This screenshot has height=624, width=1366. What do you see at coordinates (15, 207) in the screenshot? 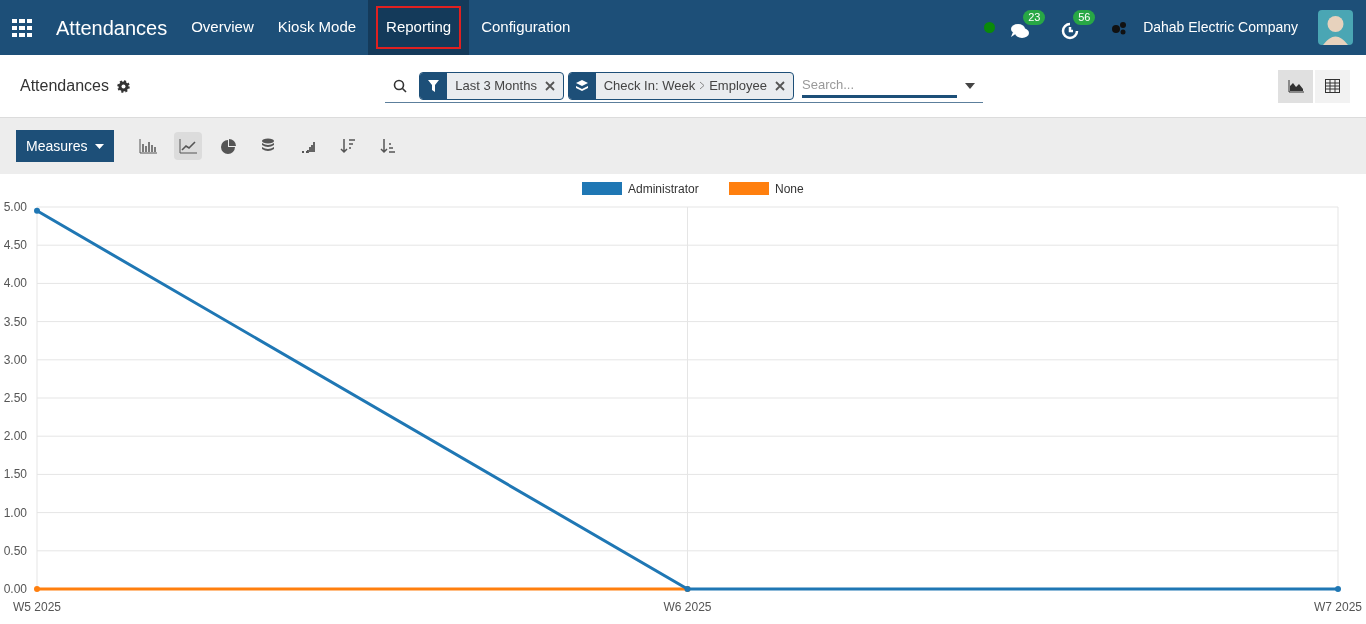
I see `y-tick-label: 5.00` at bounding box center [15, 207].